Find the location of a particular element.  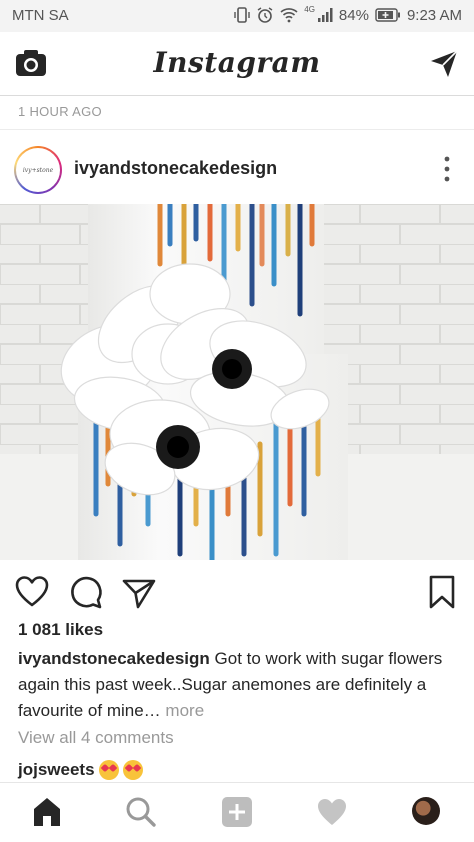

post-header: ivy+stone ivyandstonecakedesign is located at coordinates (237, 169).